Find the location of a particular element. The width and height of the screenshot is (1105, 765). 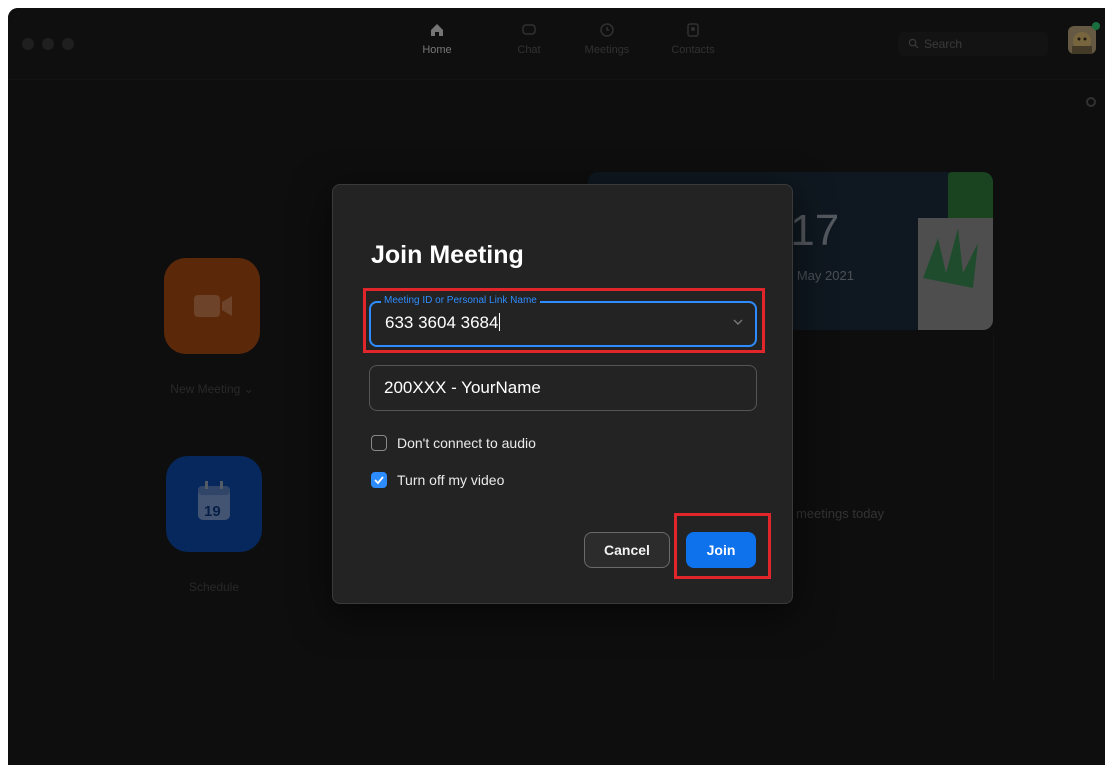

turn-off-video-checkbox is located at coordinates (379, 480).